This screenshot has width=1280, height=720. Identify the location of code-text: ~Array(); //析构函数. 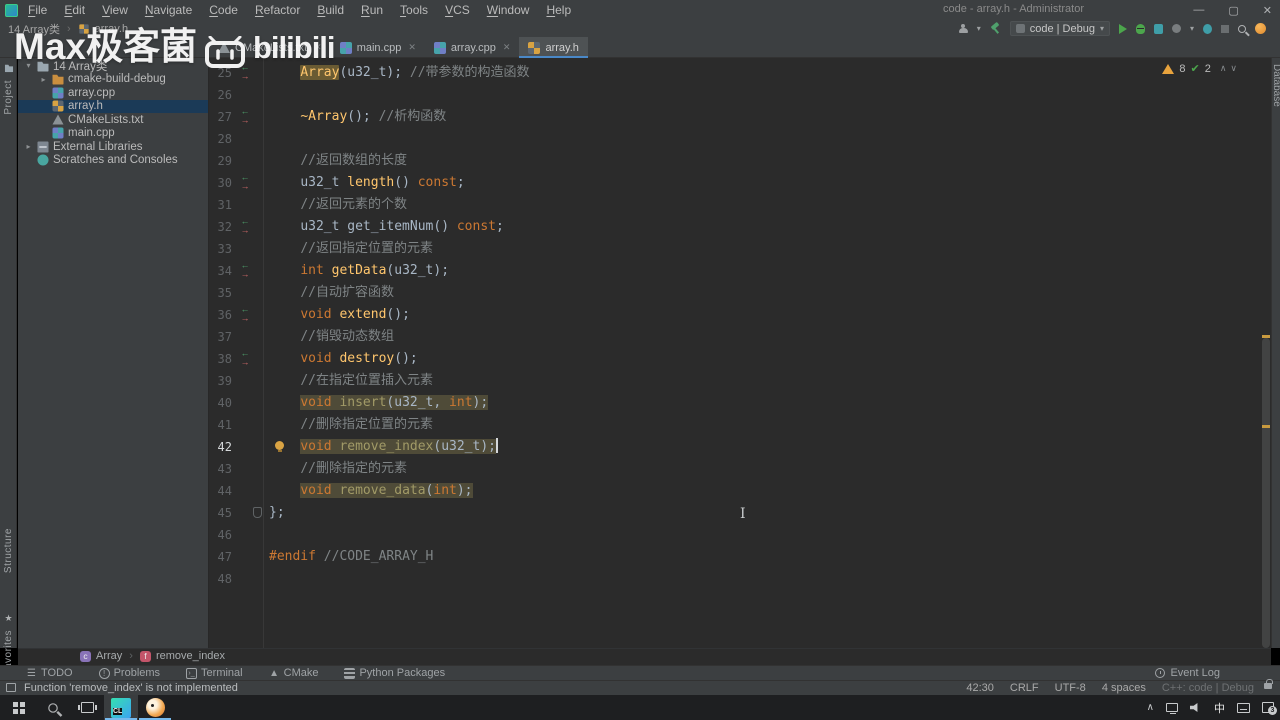
(357, 117).